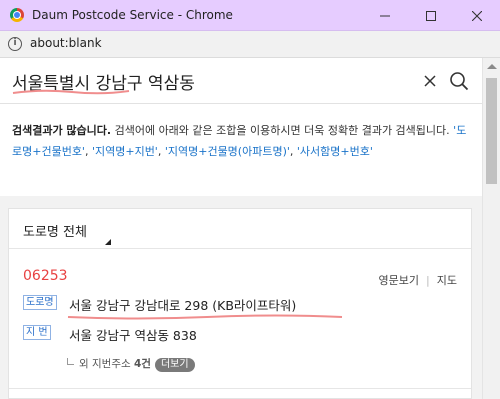  Describe the element at coordinates (142, 364) in the screenshot. I see `more-count: 4건` at that location.